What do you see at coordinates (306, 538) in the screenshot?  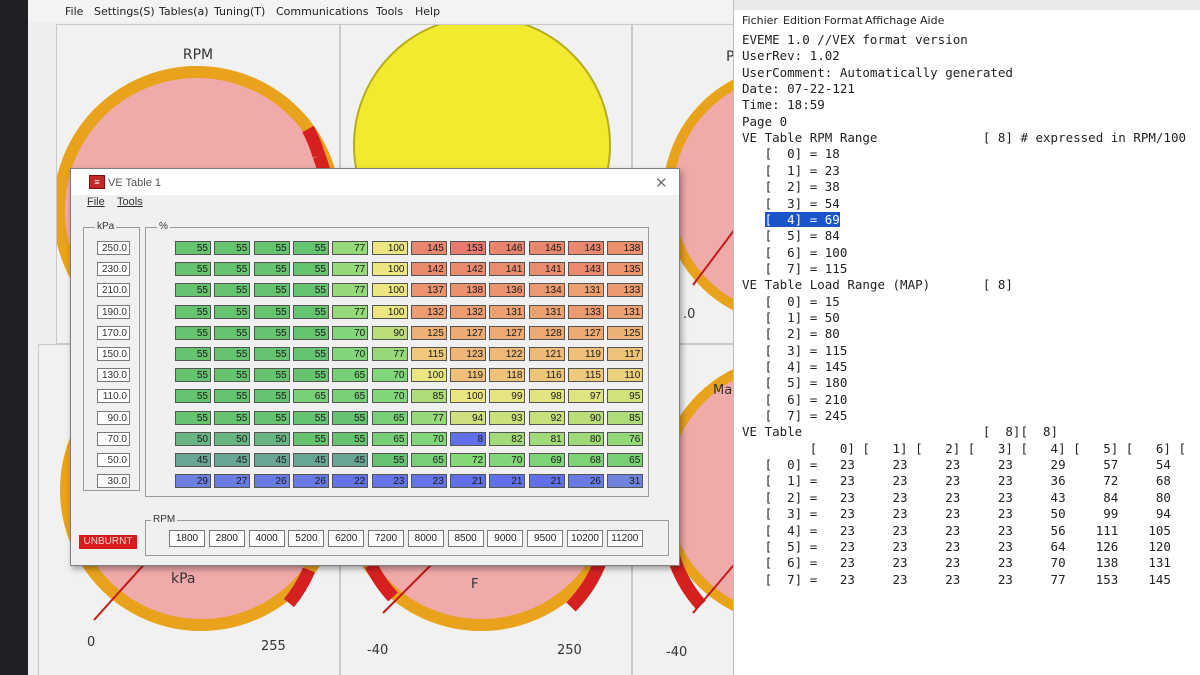 I see `rpm-axis-value: 5200` at bounding box center [306, 538].